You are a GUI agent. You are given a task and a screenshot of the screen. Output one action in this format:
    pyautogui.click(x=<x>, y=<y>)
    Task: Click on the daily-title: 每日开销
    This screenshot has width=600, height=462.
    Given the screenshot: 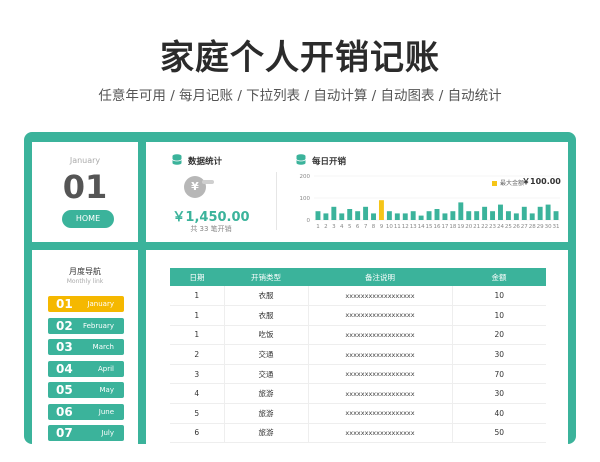 What is the action you would take?
    pyautogui.click(x=329, y=162)
    